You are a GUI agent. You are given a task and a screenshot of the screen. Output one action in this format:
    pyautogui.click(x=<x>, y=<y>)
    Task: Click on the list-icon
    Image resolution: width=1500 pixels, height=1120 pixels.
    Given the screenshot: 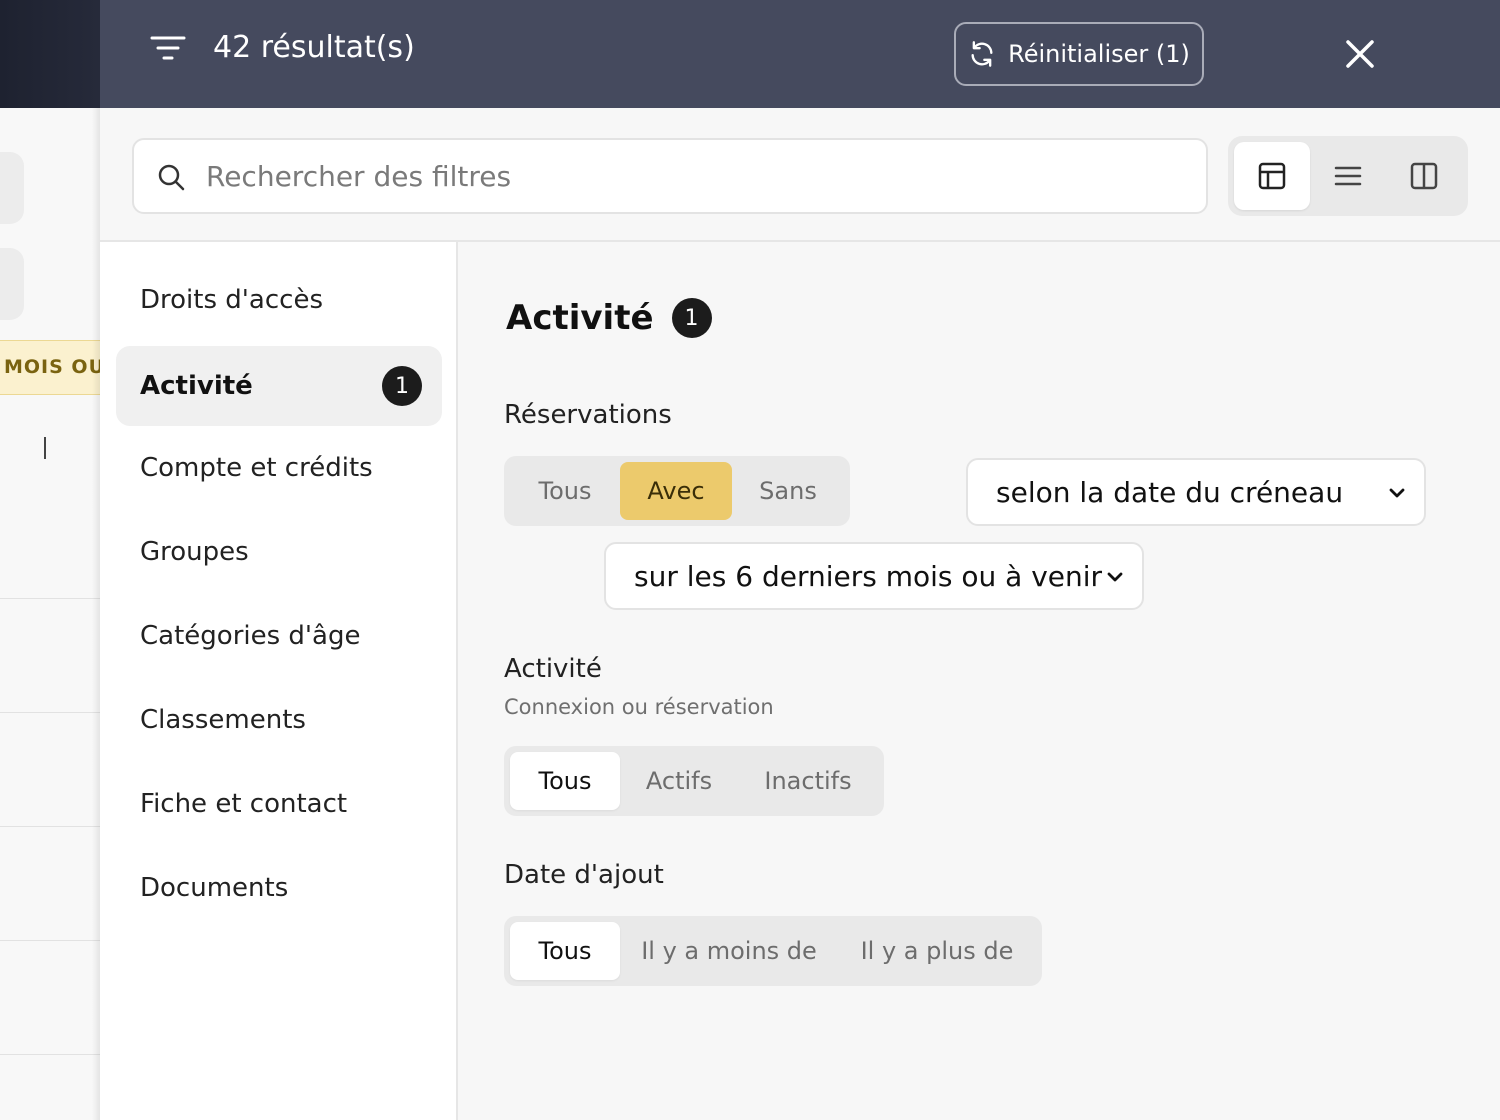 What is the action you would take?
    pyautogui.click(x=1348, y=176)
    